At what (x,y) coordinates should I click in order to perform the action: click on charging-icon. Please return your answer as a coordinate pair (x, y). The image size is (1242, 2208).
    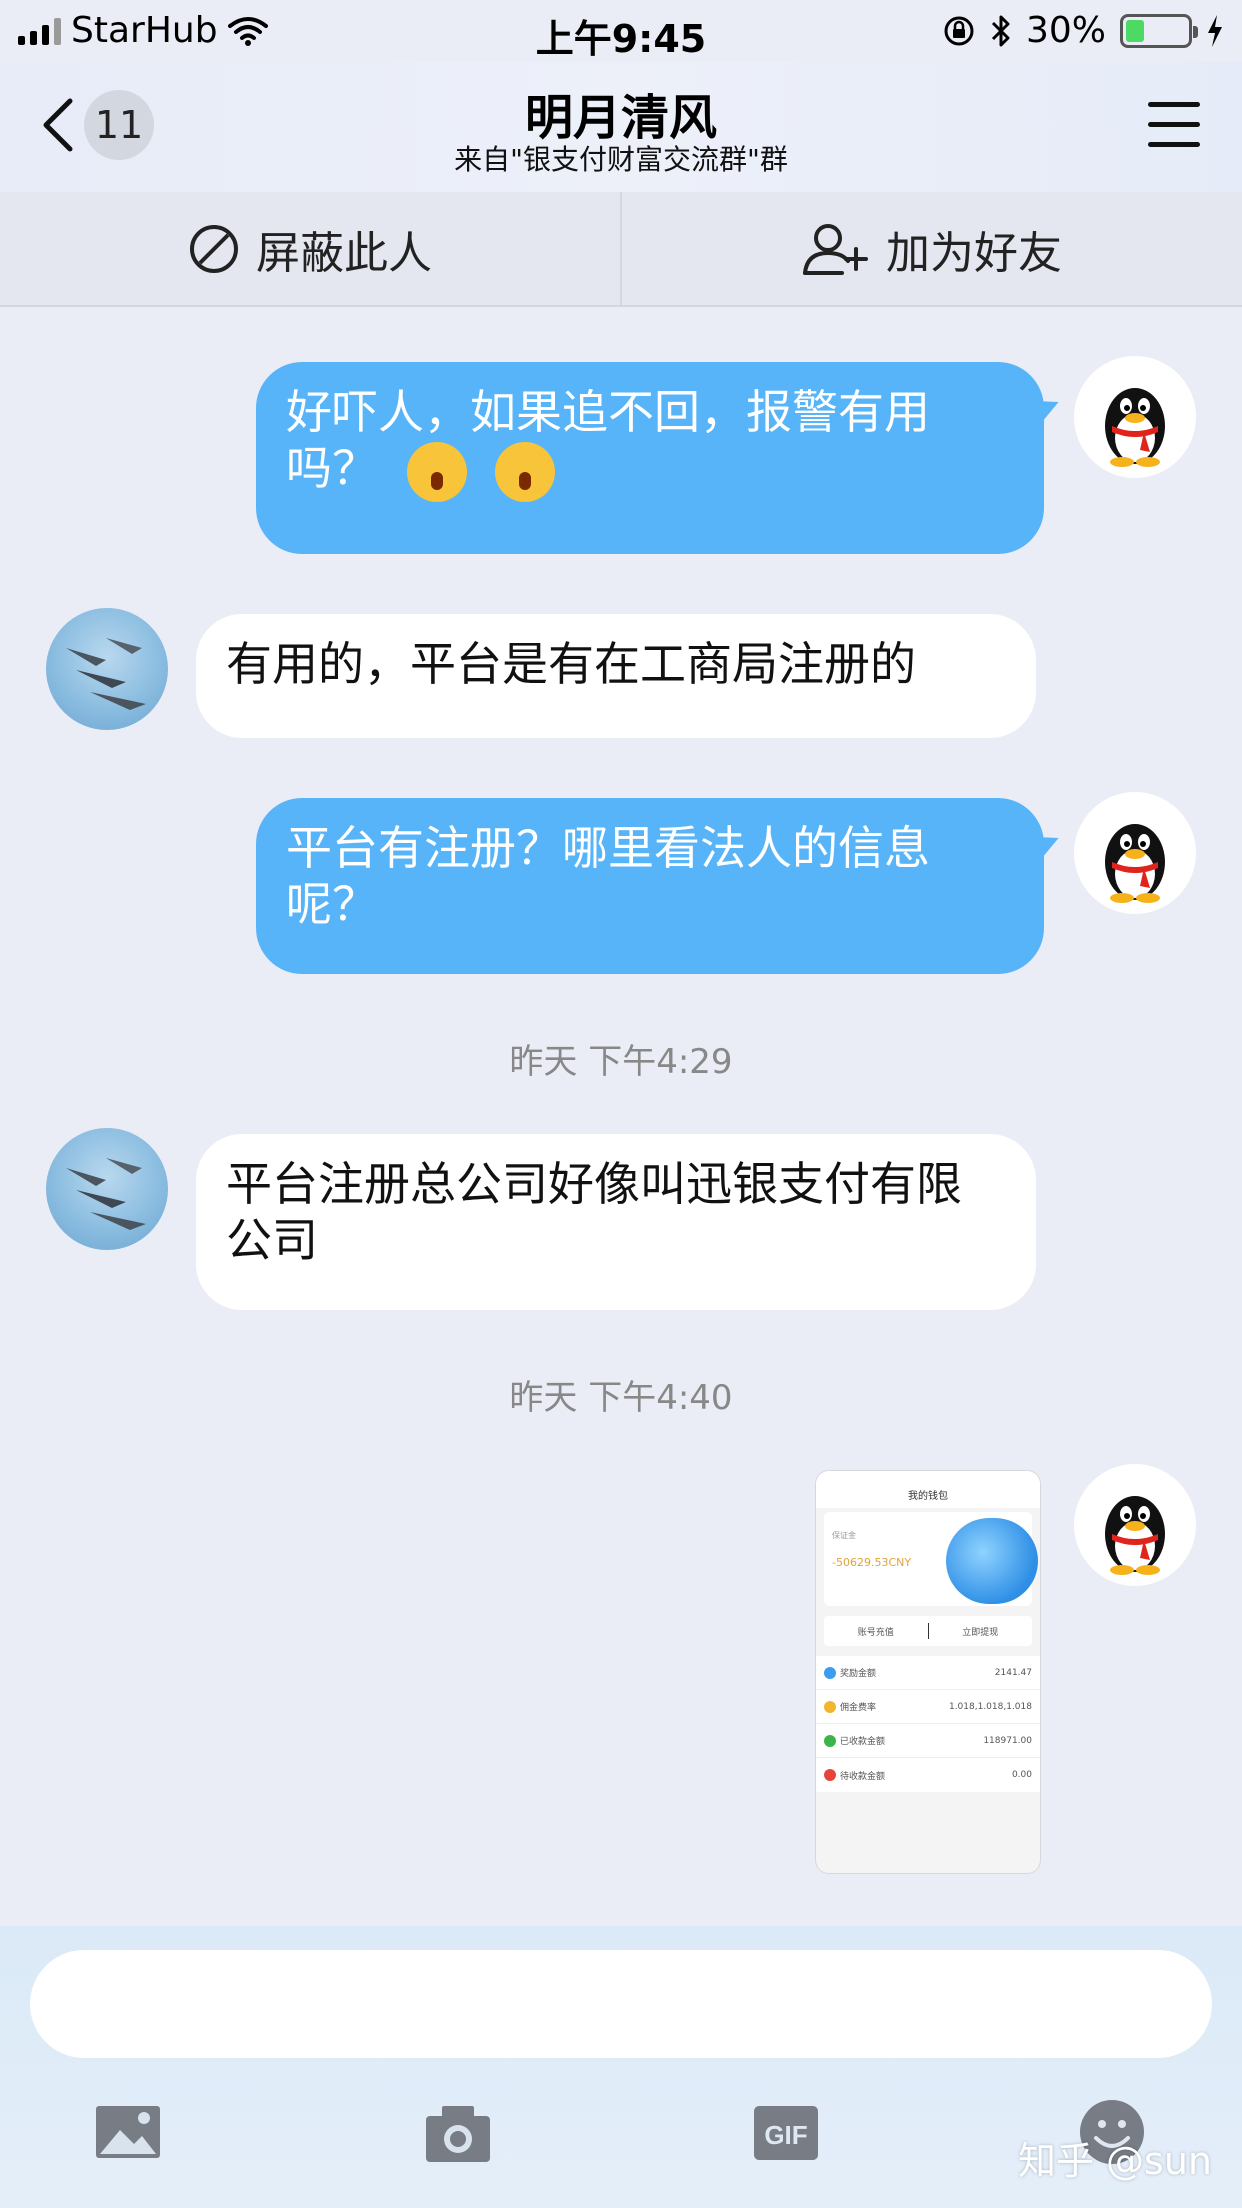
    Looking at the image, I should click on (1215, 30).